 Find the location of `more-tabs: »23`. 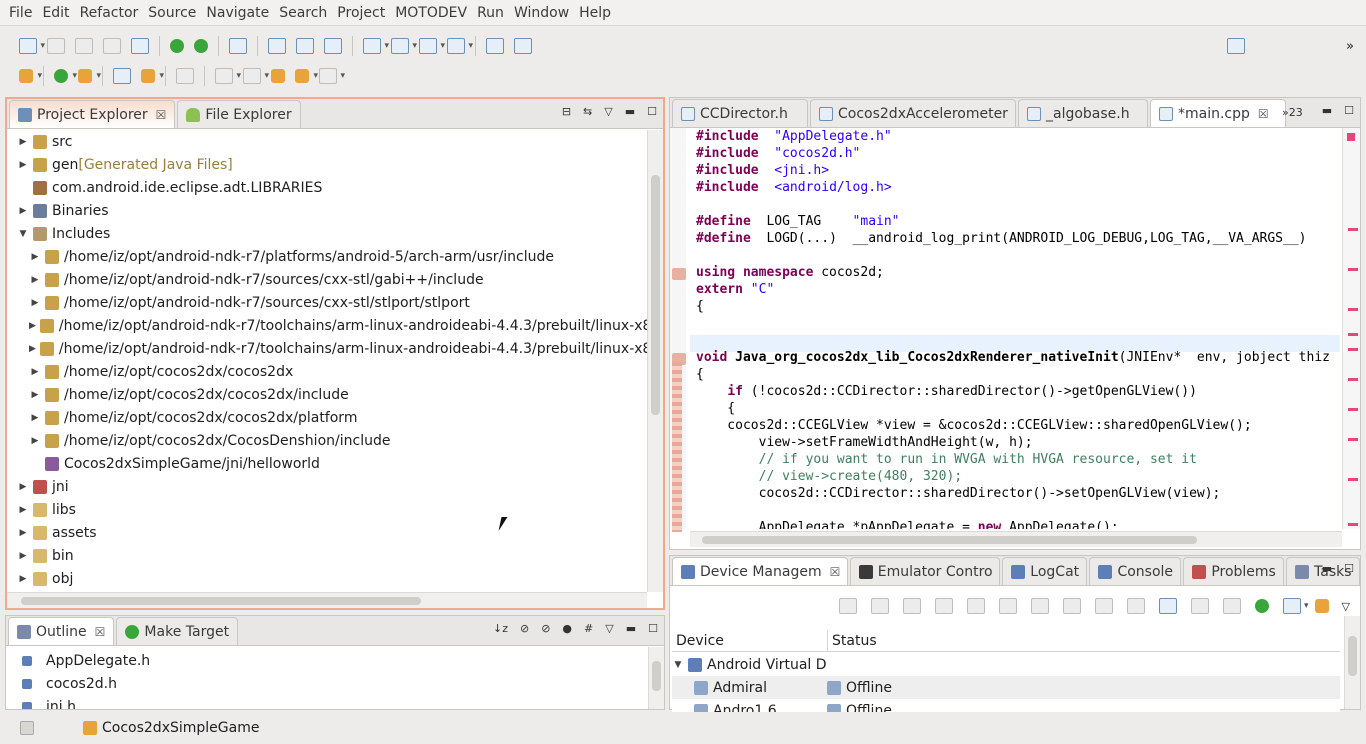

more-tabs: »23 is located at coordinates (1292, 112).